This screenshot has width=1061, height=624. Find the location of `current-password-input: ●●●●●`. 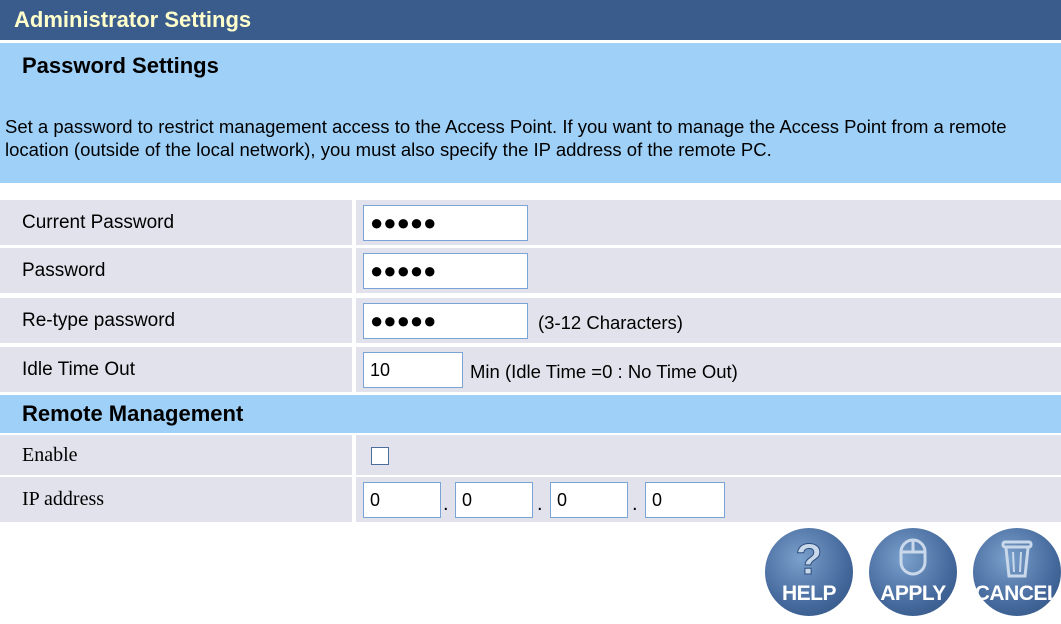

current-password-input: ●●●●● is located at coordinates (445, 223).